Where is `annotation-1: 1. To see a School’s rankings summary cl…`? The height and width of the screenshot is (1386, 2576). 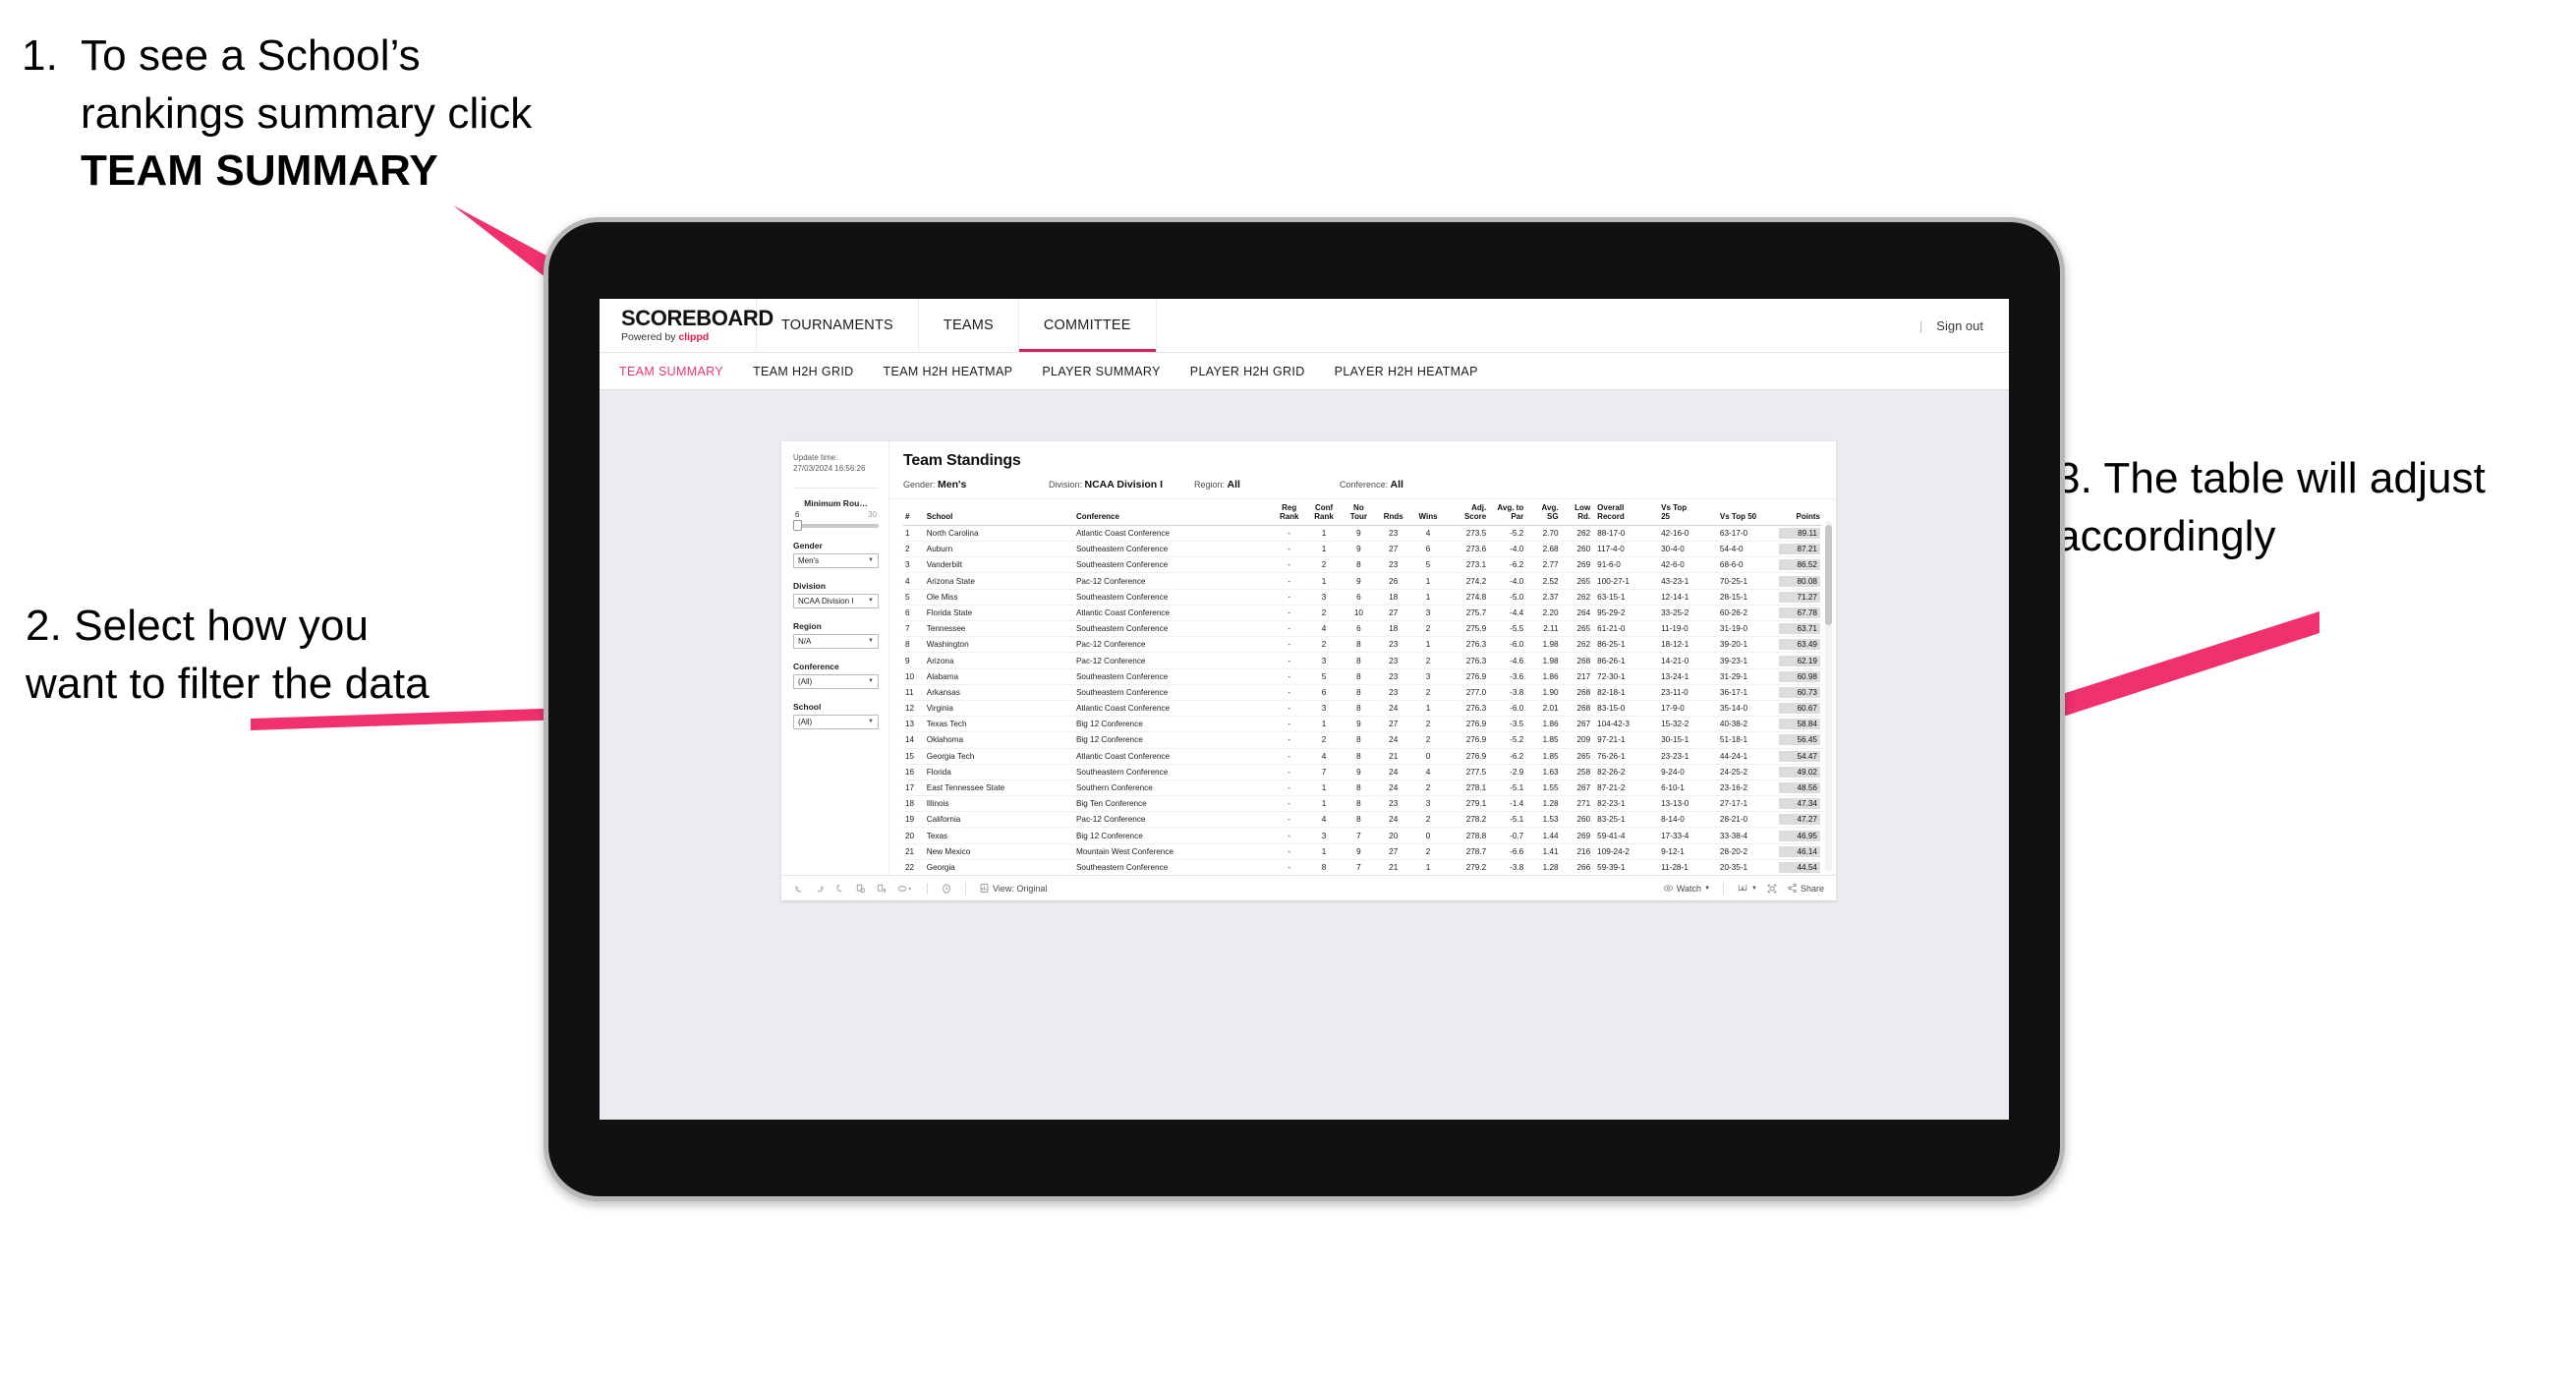
annotation-1: 1. To see a School’s rankings summary cl… is located at coordinates (282, 115).